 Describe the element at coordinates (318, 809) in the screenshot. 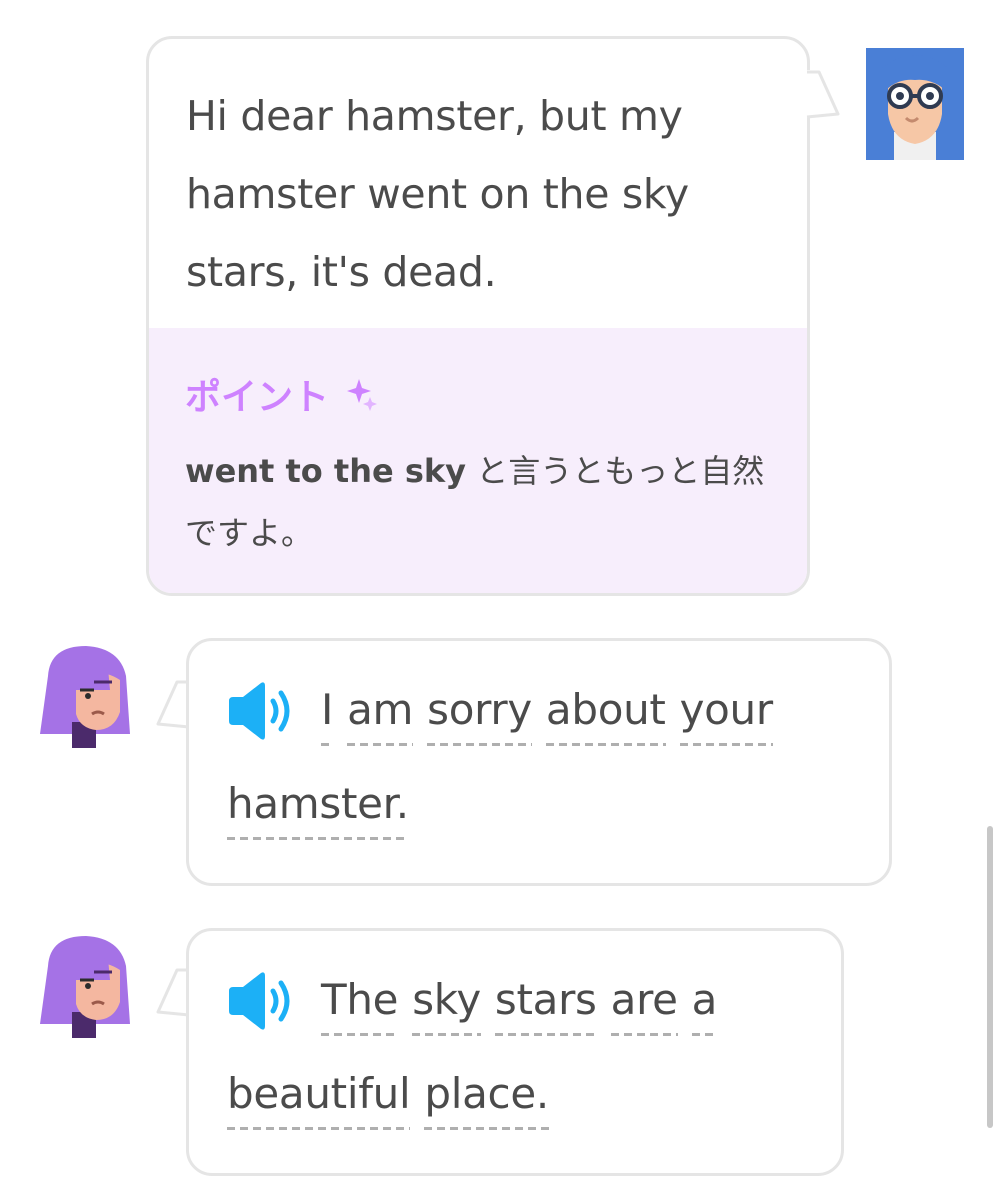

I see `word: hamster.` at that location.